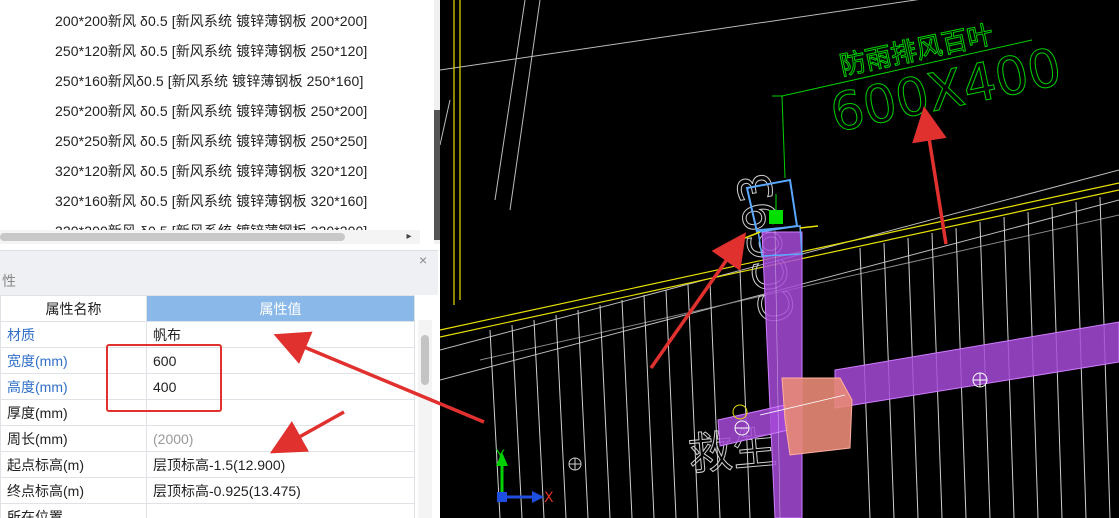 The width and height of the screenshot is (1119, 518). Describe the element at coordinates (817, 416) in the screenshot. I see `duct-joint` at that location.